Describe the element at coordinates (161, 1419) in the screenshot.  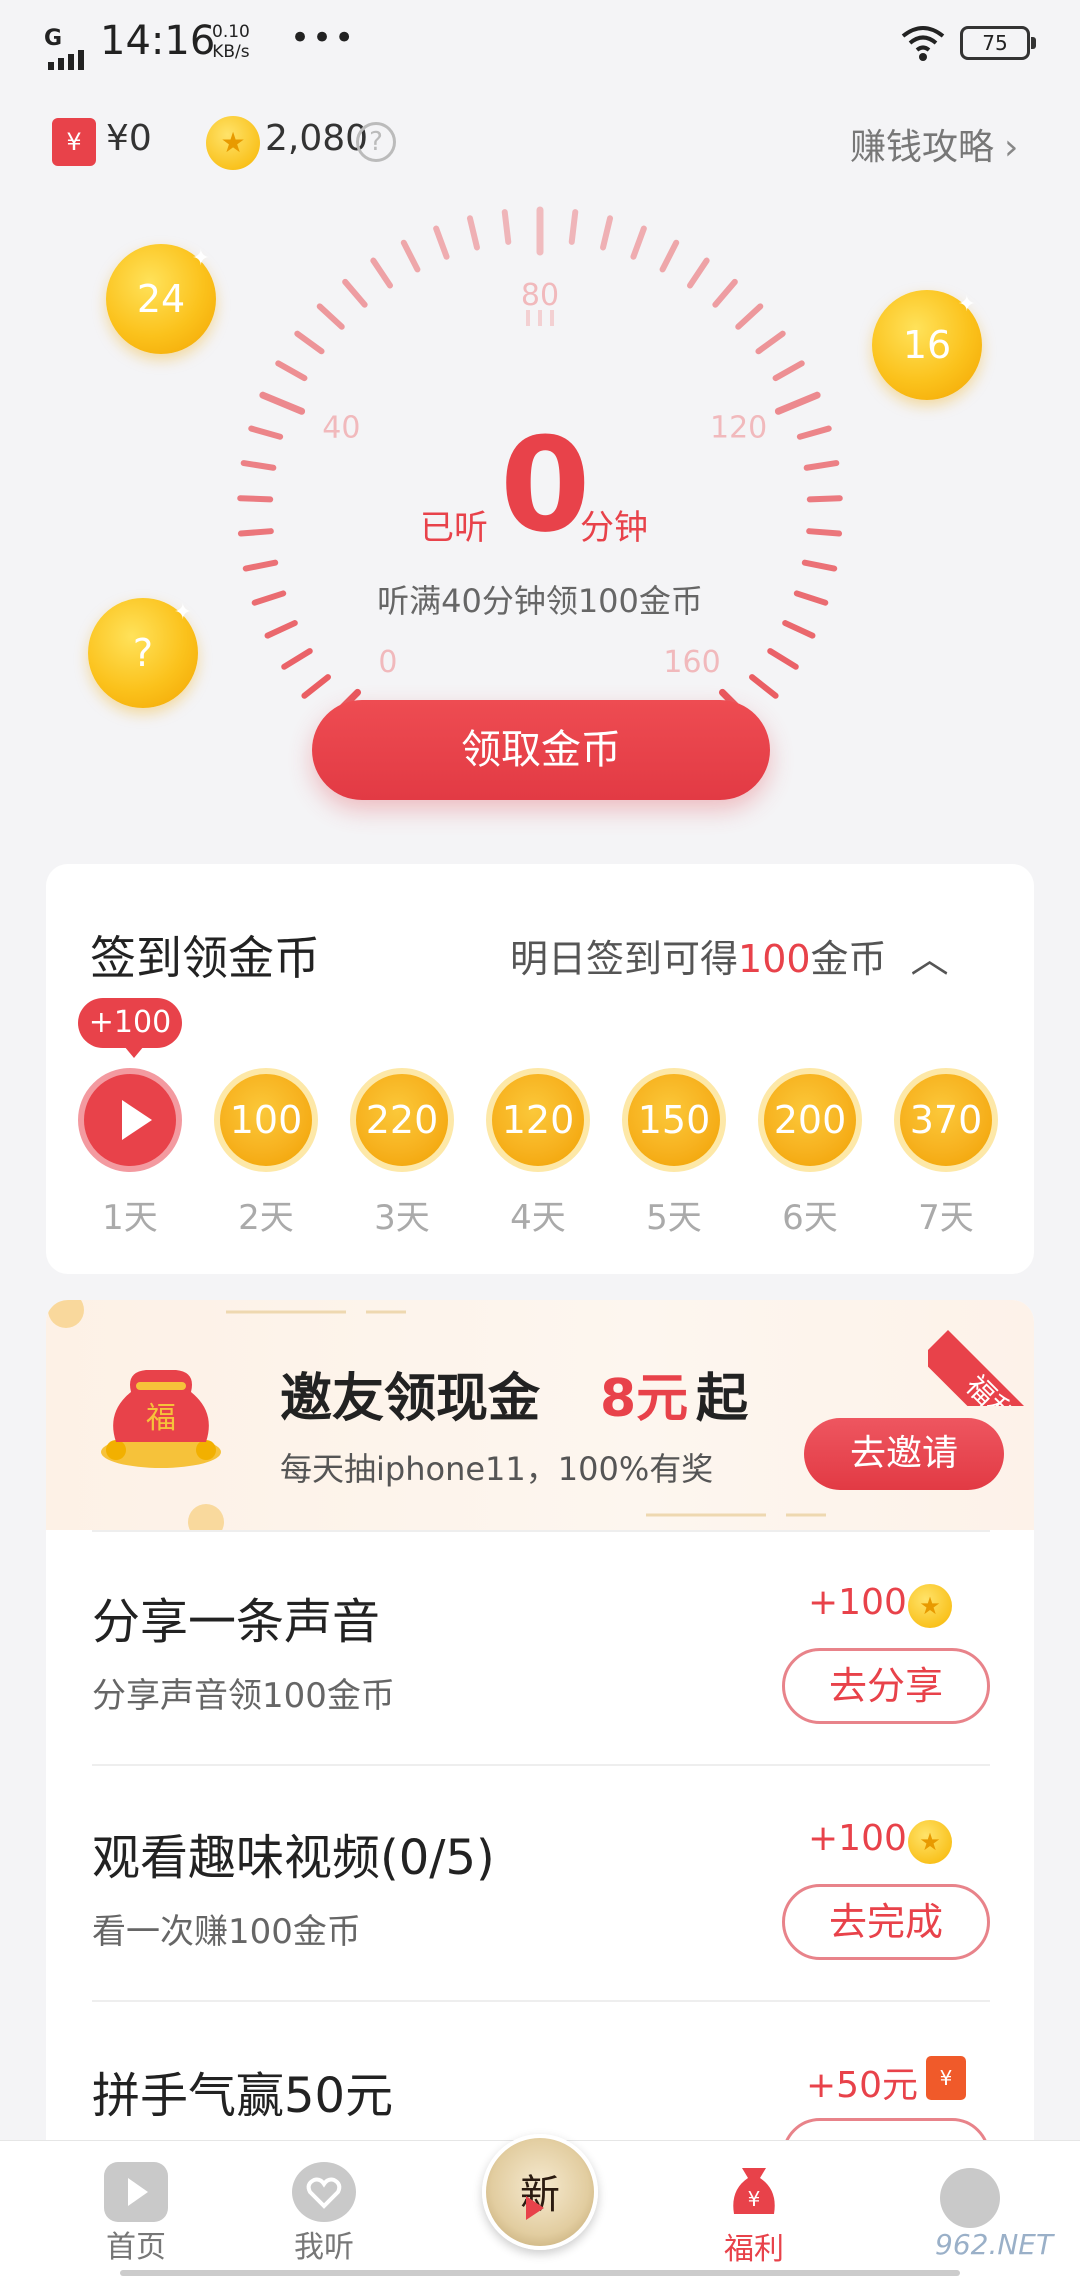
I see `lucky-bag-icon: 福` at that location.